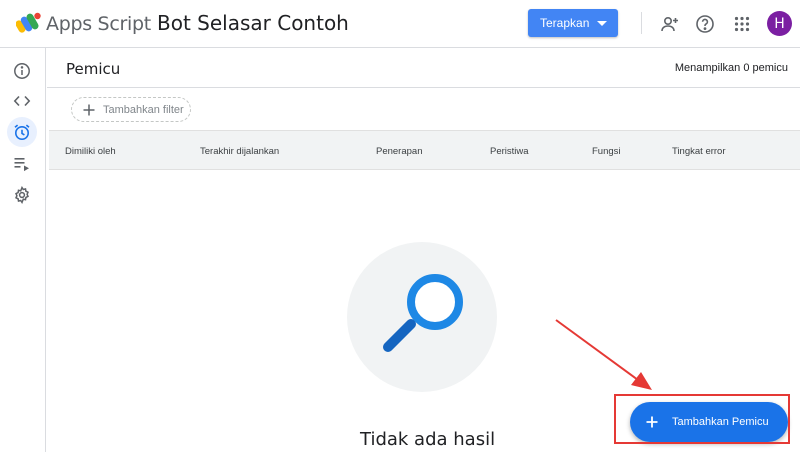  What do you see at coordinates (731, 68) in the screenshot?
I see `trigger-count: Menampilkan 0 pemicu` at bounding box center [731, 68].